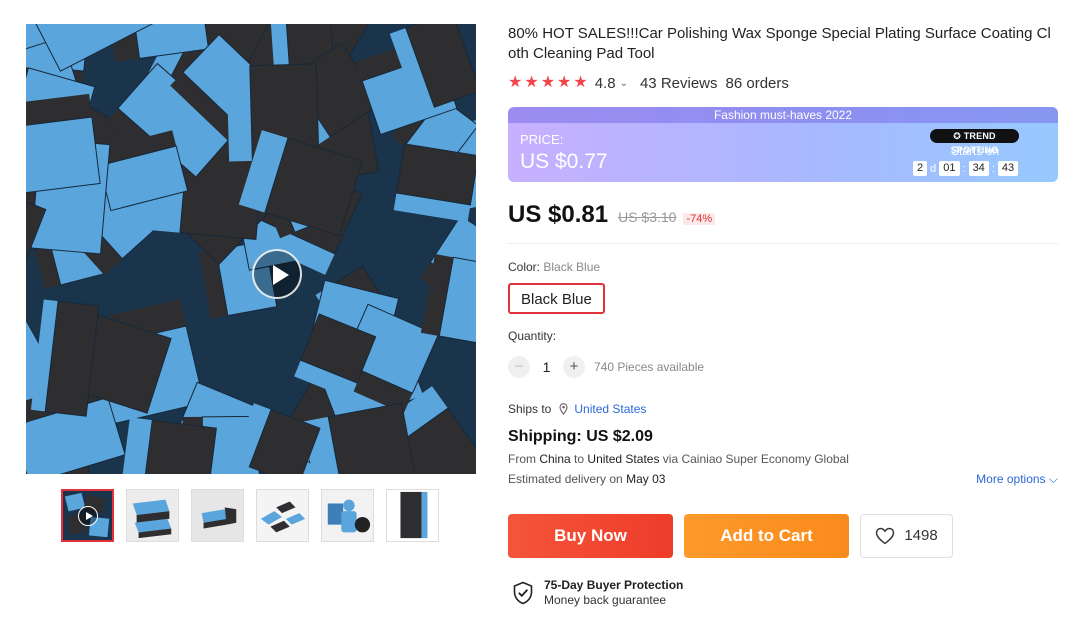 This screenshot has height=627, width=1074. I want to click on chevron-down-icon: ⌵, so click(1053, 479).